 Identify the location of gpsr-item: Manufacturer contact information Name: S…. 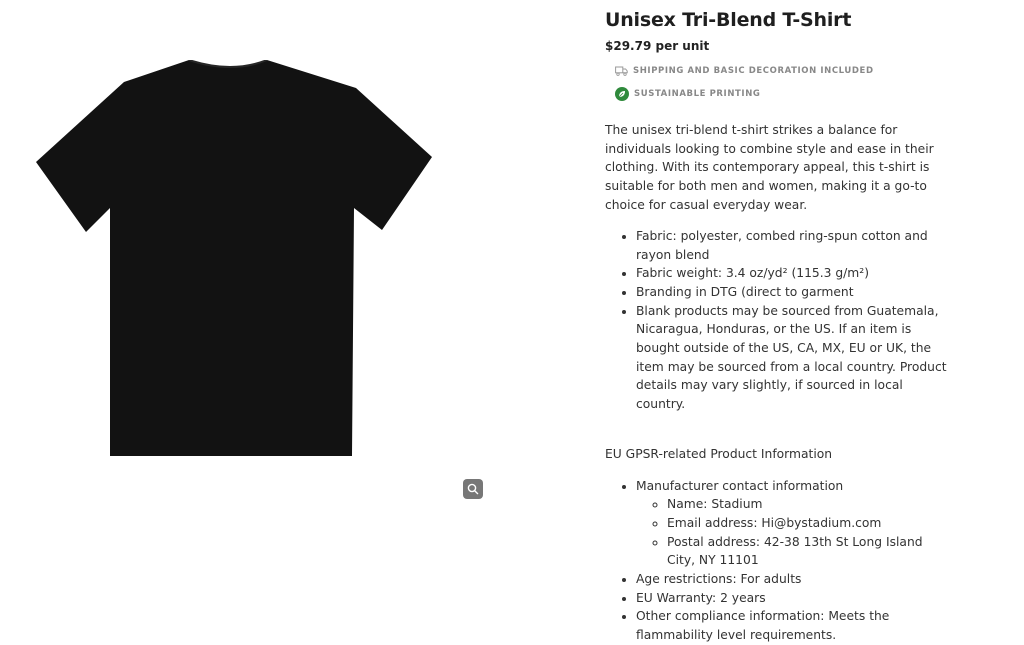
(793, 524).